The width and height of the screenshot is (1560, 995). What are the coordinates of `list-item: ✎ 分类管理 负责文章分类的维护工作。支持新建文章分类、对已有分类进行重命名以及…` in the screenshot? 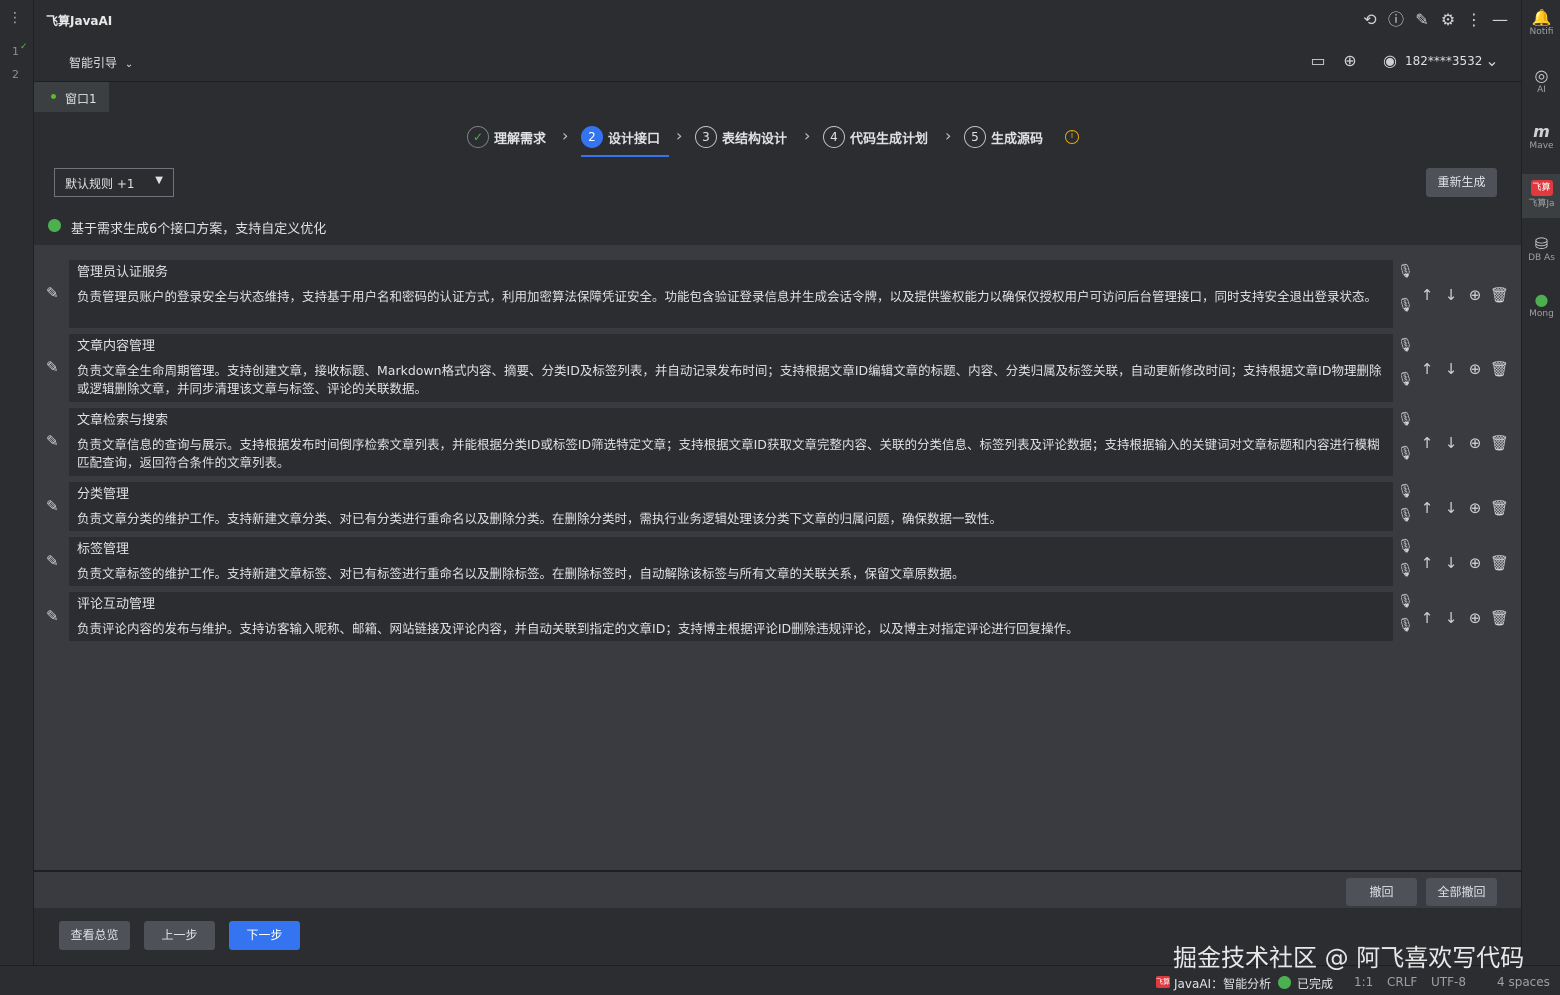 It's located at (777, 507).